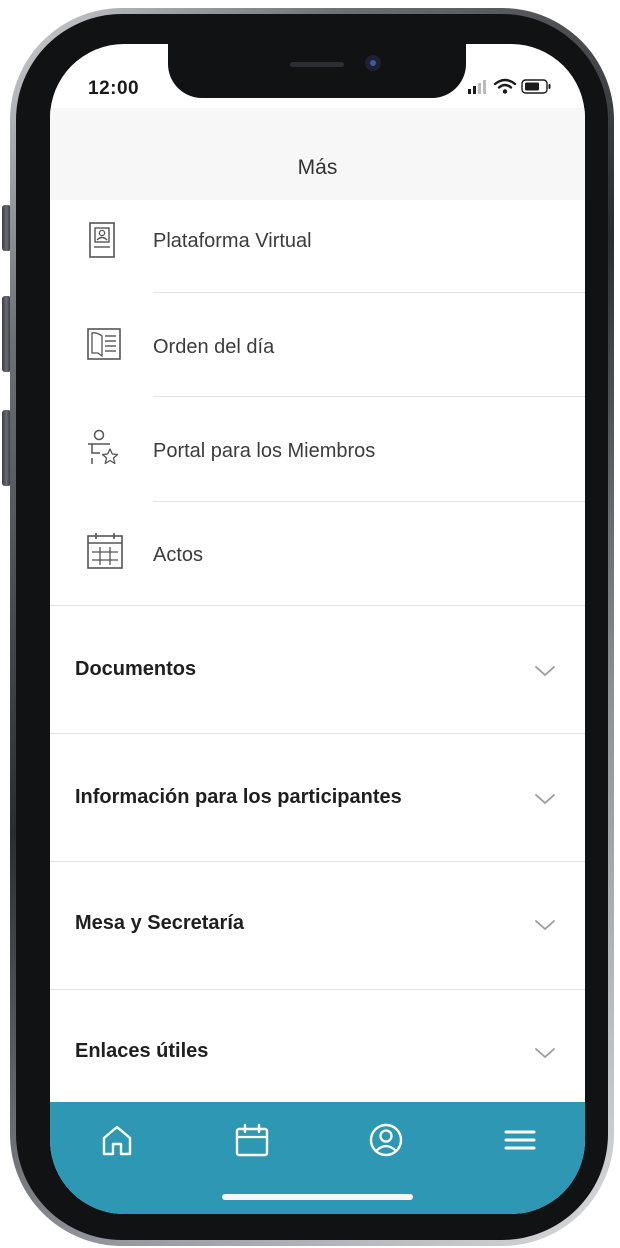  I want to click on menu-item-portal-miembros: Portal para los Miembros, so click(317, 449).